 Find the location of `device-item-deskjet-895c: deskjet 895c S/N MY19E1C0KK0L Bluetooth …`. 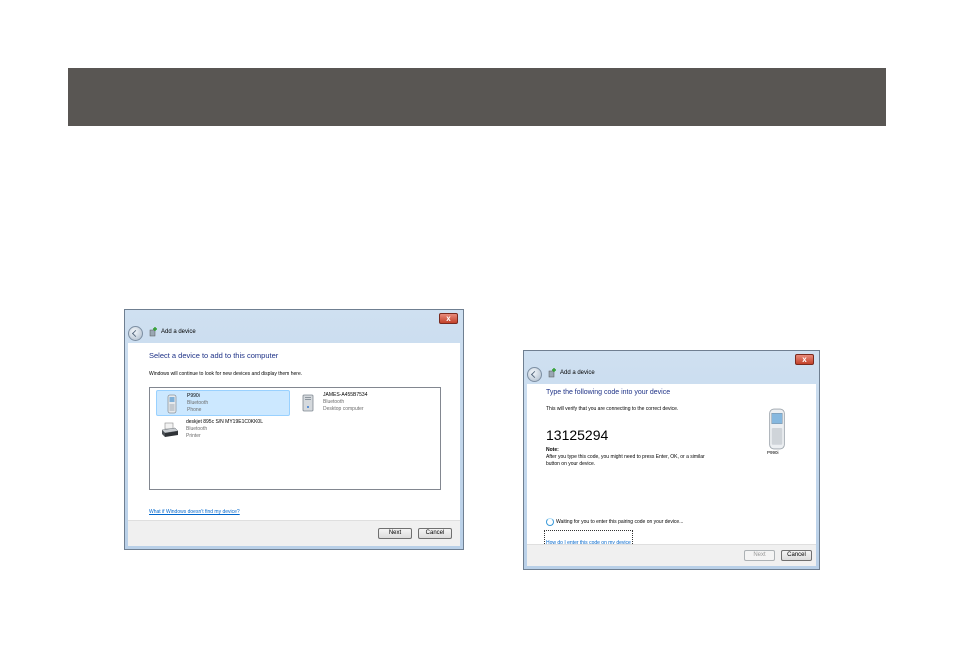

device-item-deskjet-895c: deskjet 895c S/N MY19E1C0KK0L Bluetooth … is located at coordinates (236, 430).